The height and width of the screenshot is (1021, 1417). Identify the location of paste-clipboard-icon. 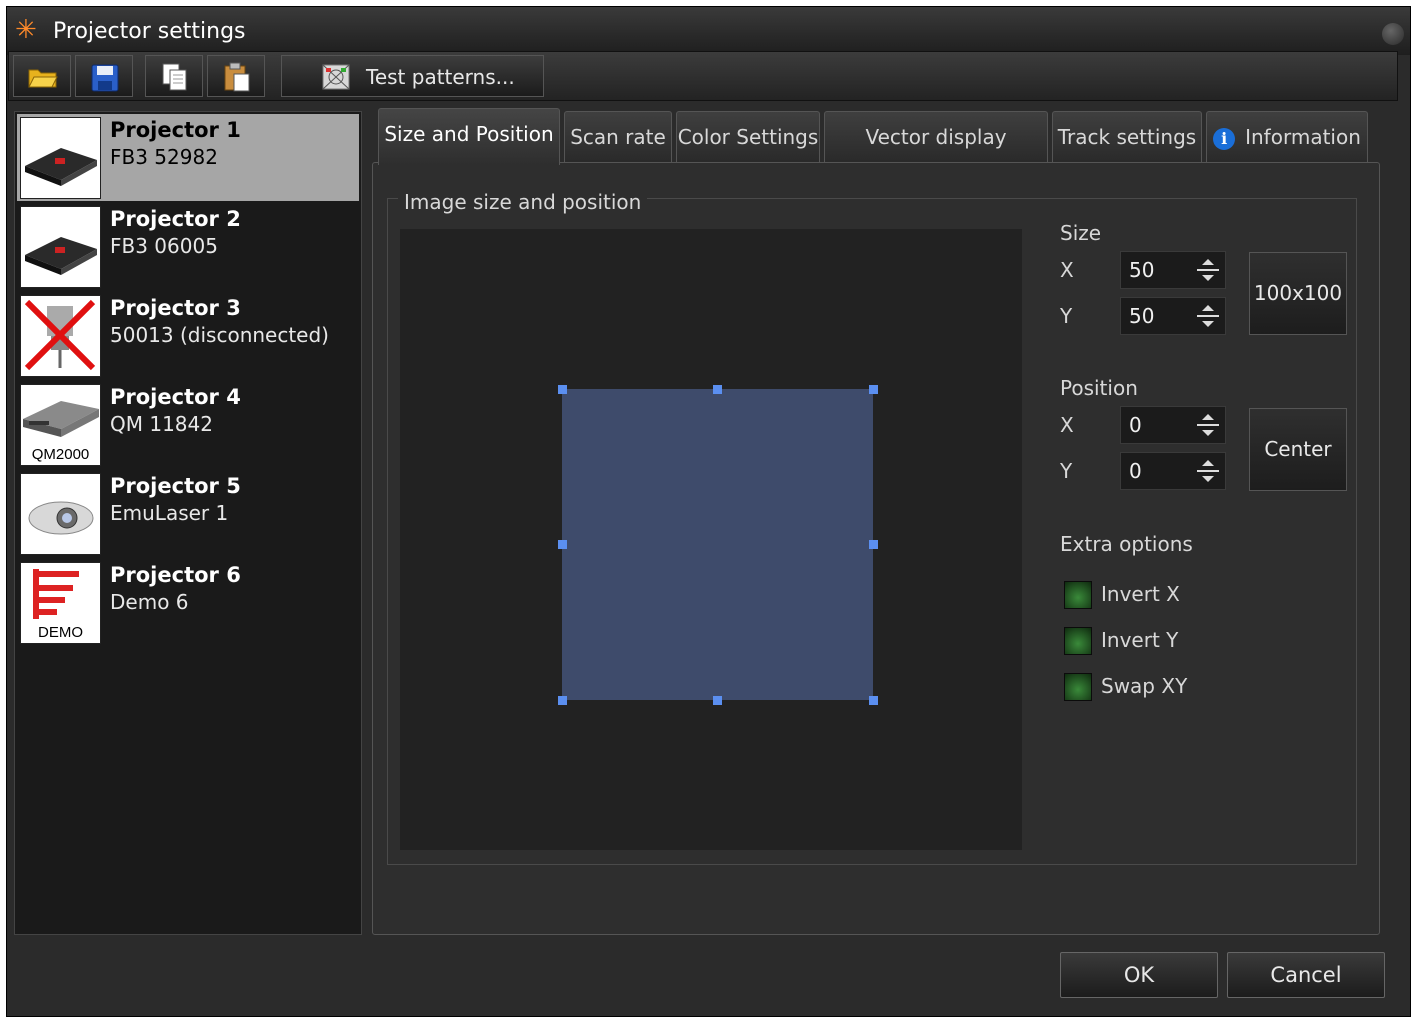
(237, 77).